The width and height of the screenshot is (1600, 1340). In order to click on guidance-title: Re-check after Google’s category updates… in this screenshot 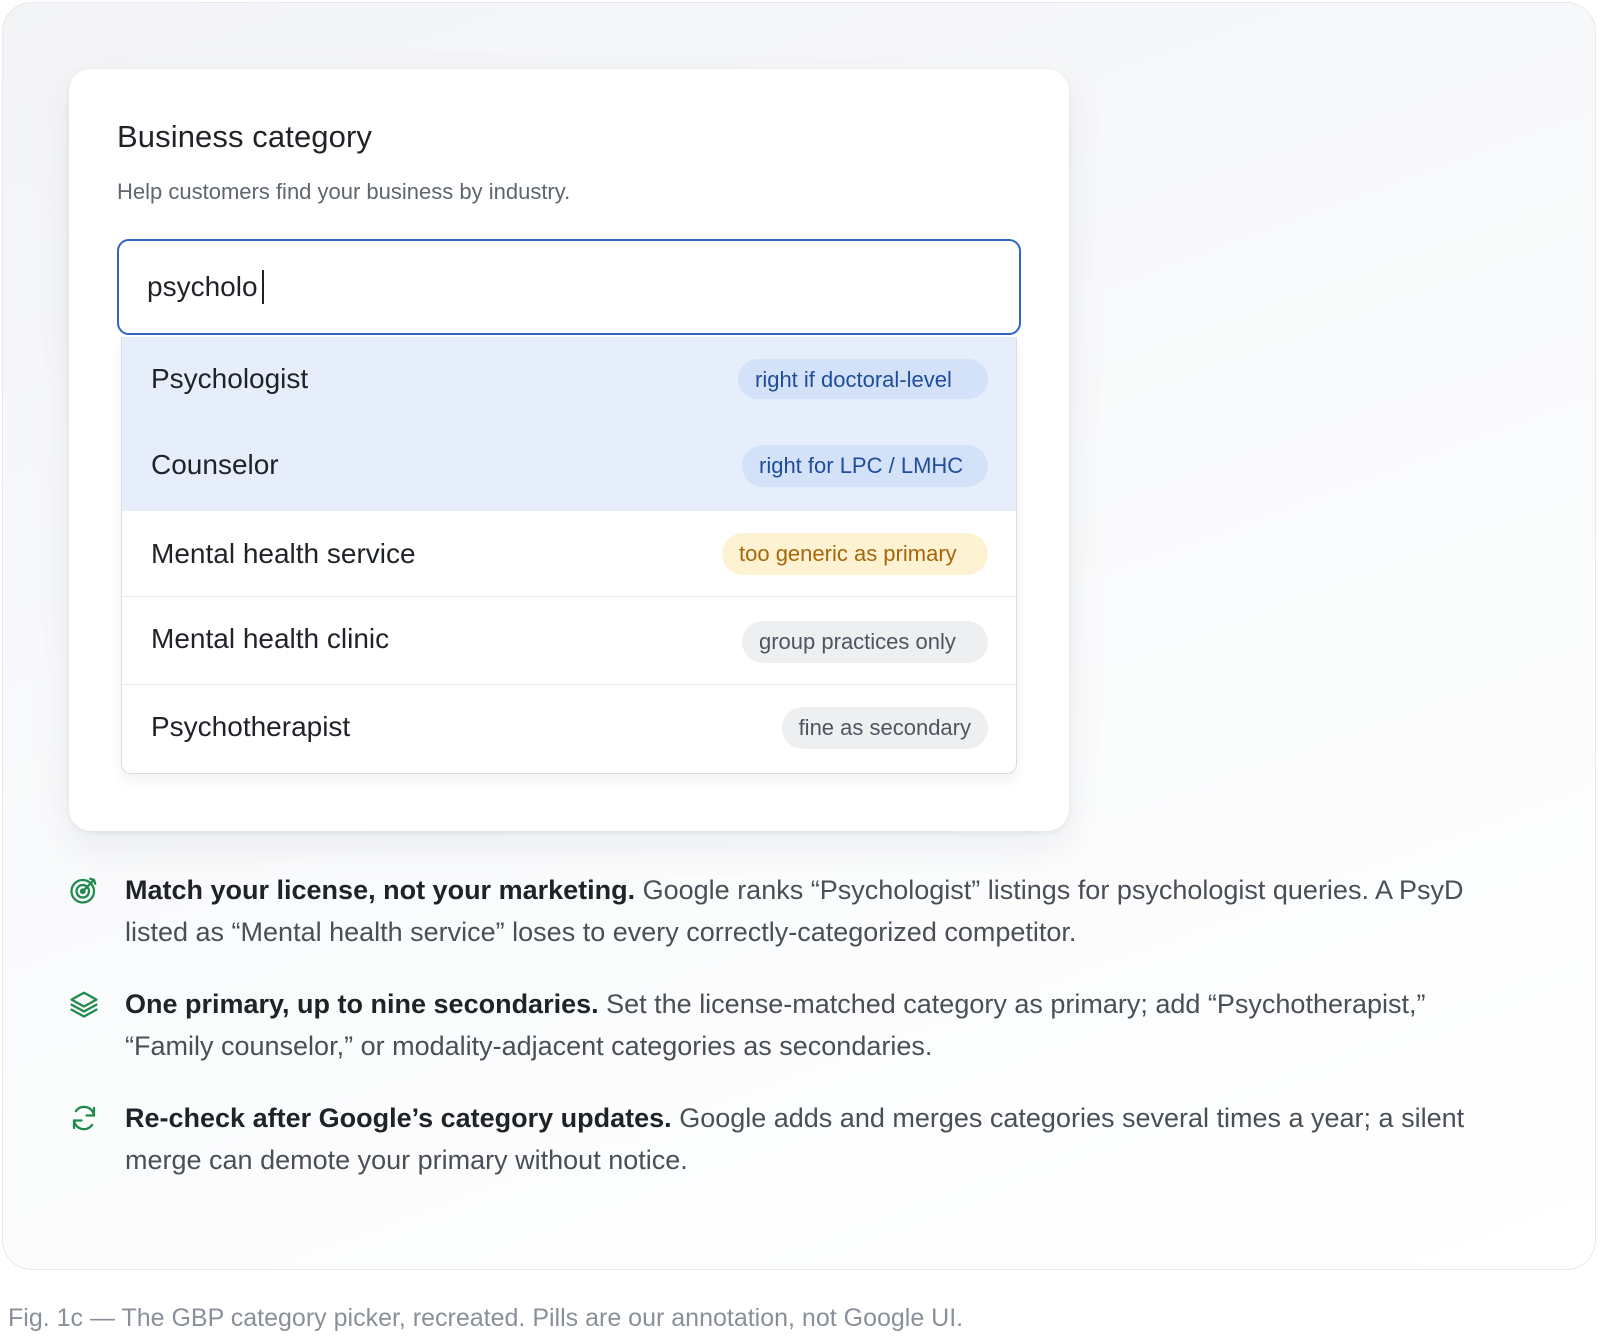, I will do `click(402, 1118)`.